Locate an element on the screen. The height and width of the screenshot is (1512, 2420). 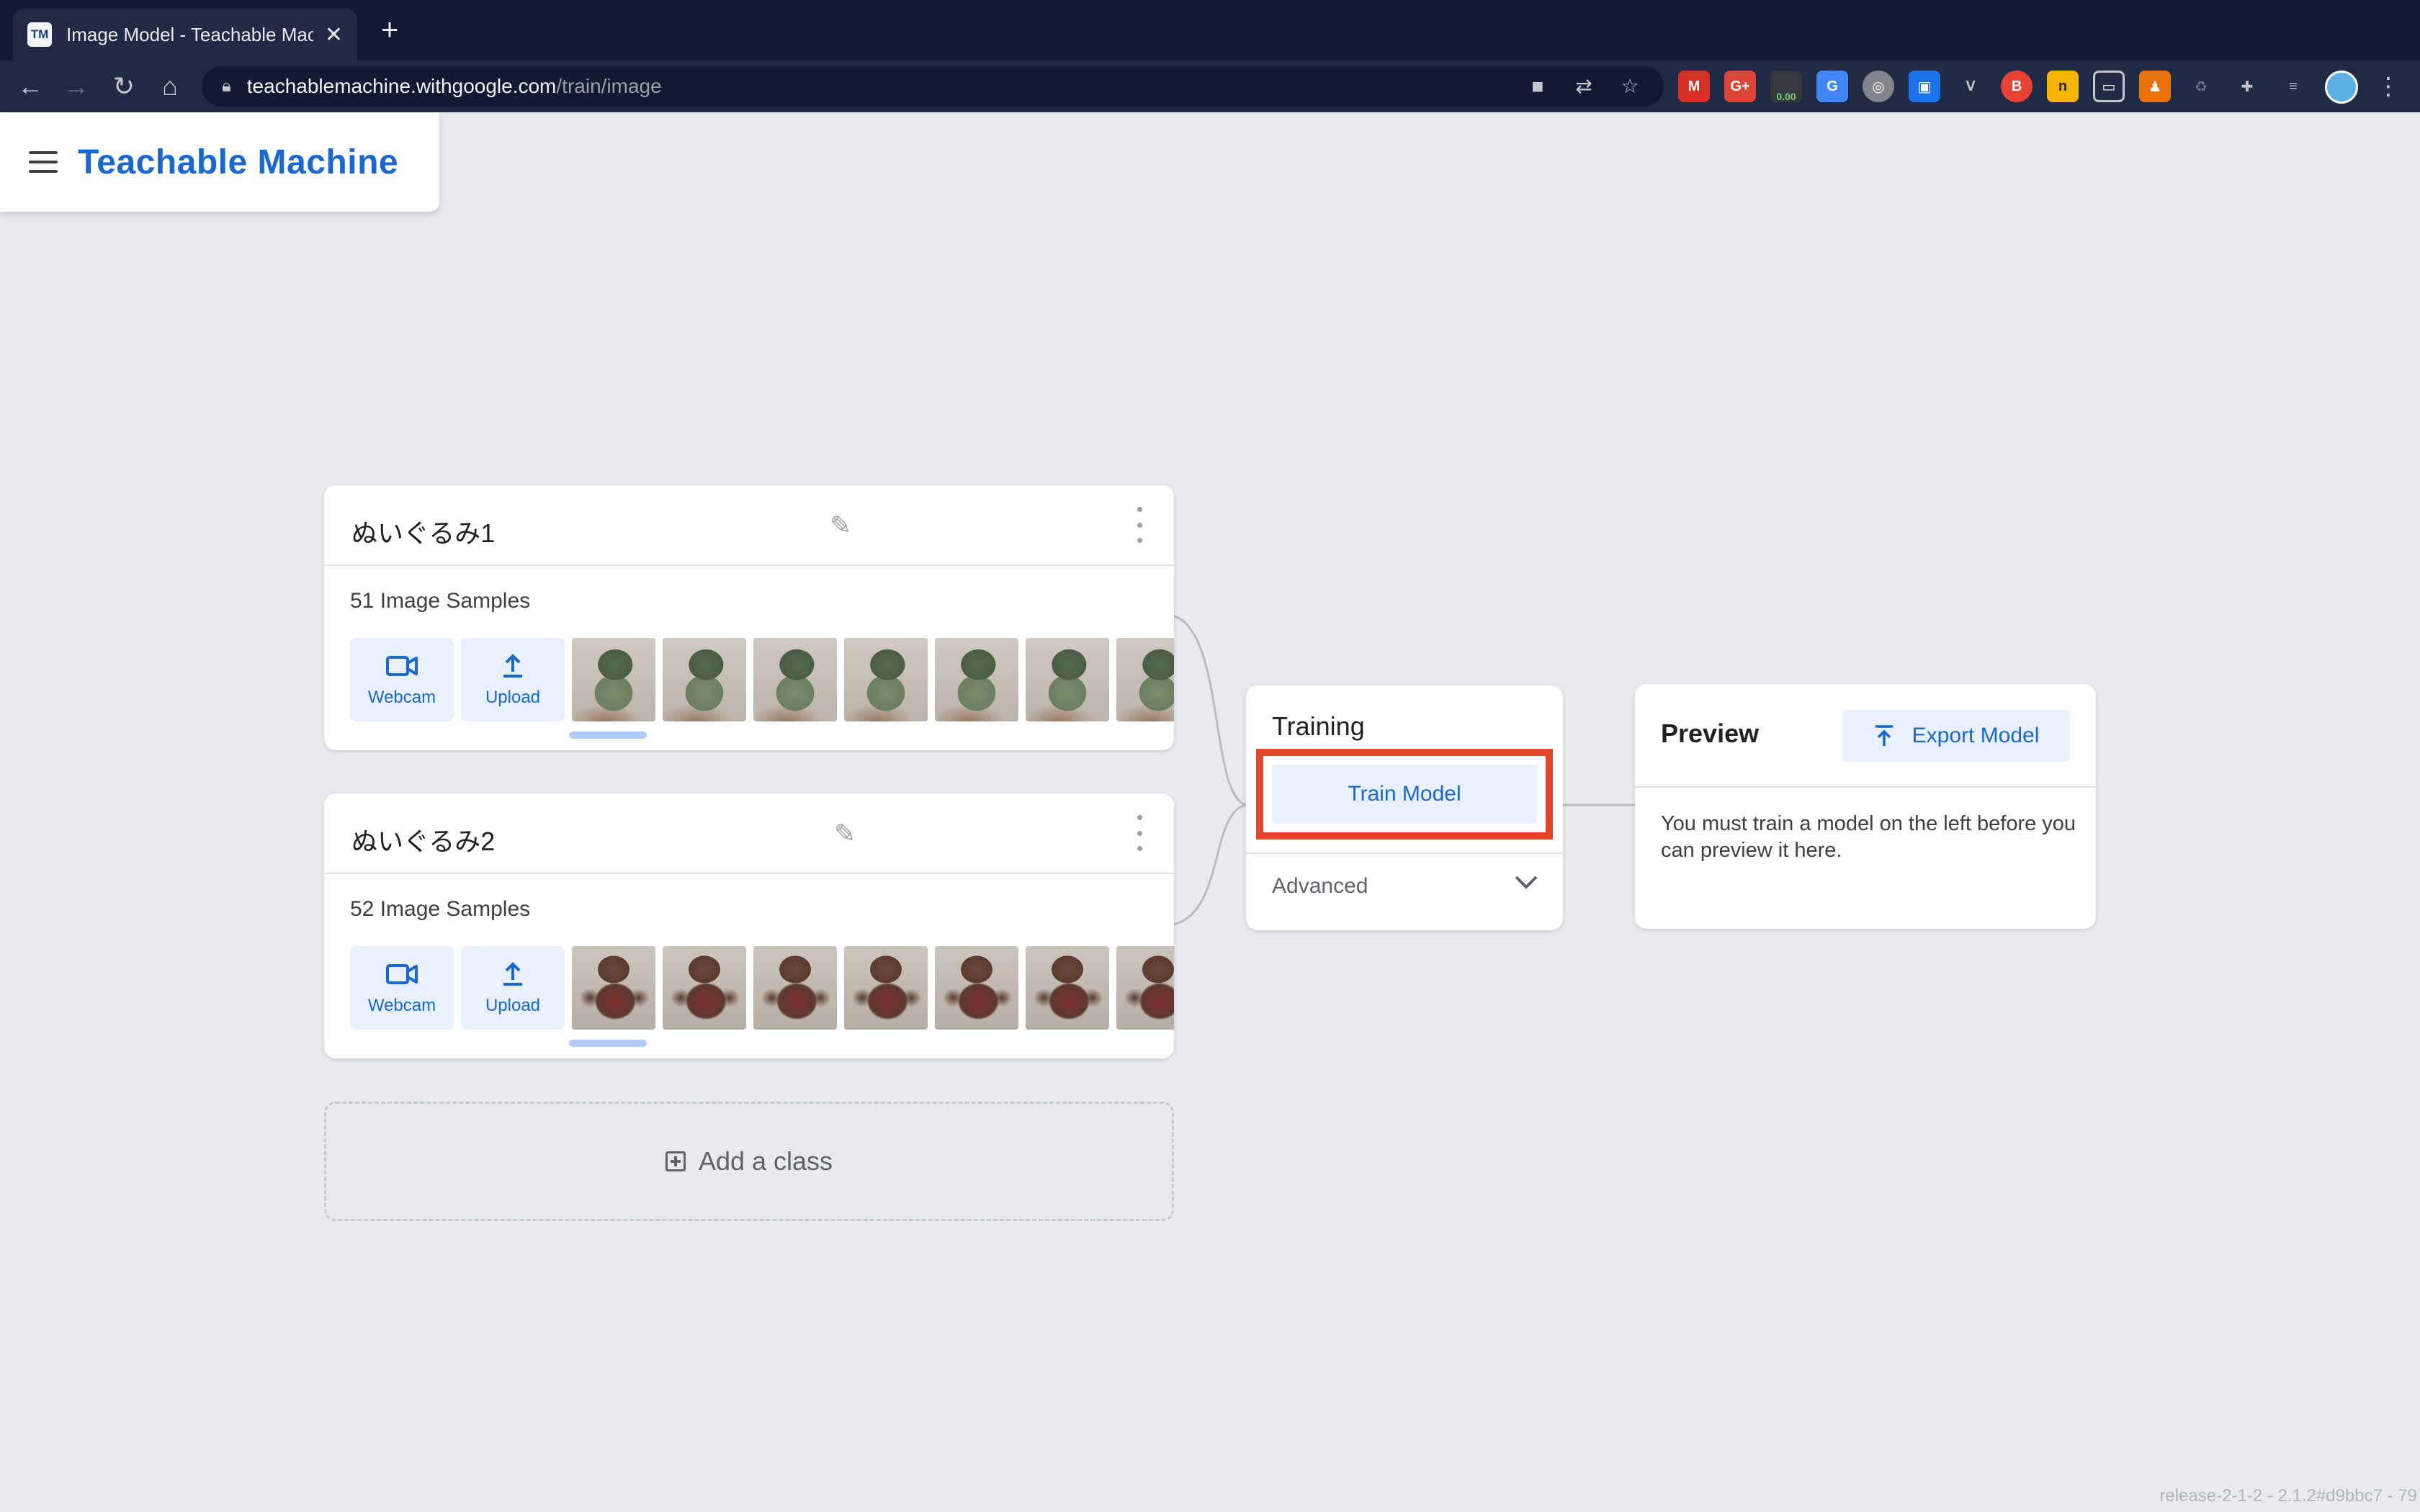
training-card: Training Train Model Advanced is located at coordinates (1404, 807).